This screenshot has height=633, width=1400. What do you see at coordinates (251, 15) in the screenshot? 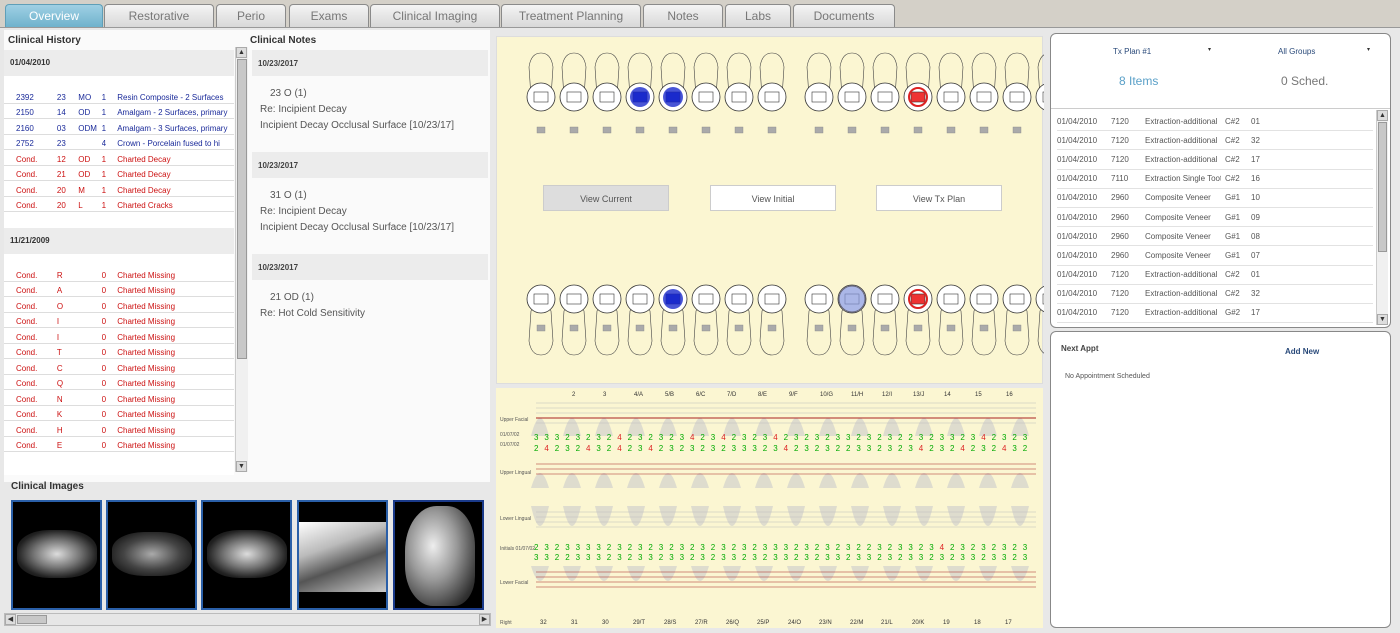
I see `tab-perio: Perio` at bounding box center [251, 15].